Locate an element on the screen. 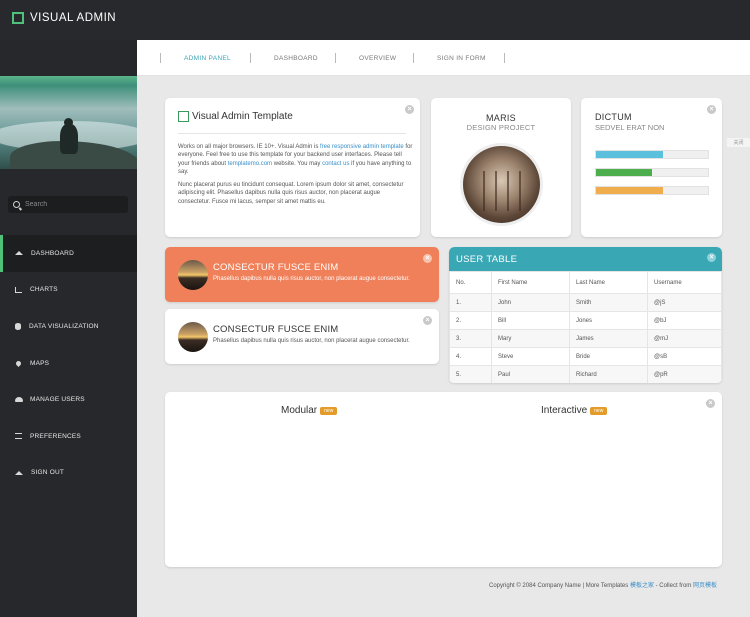  sidebar-item-label: CHARTS is located at coordinates (44, 290).